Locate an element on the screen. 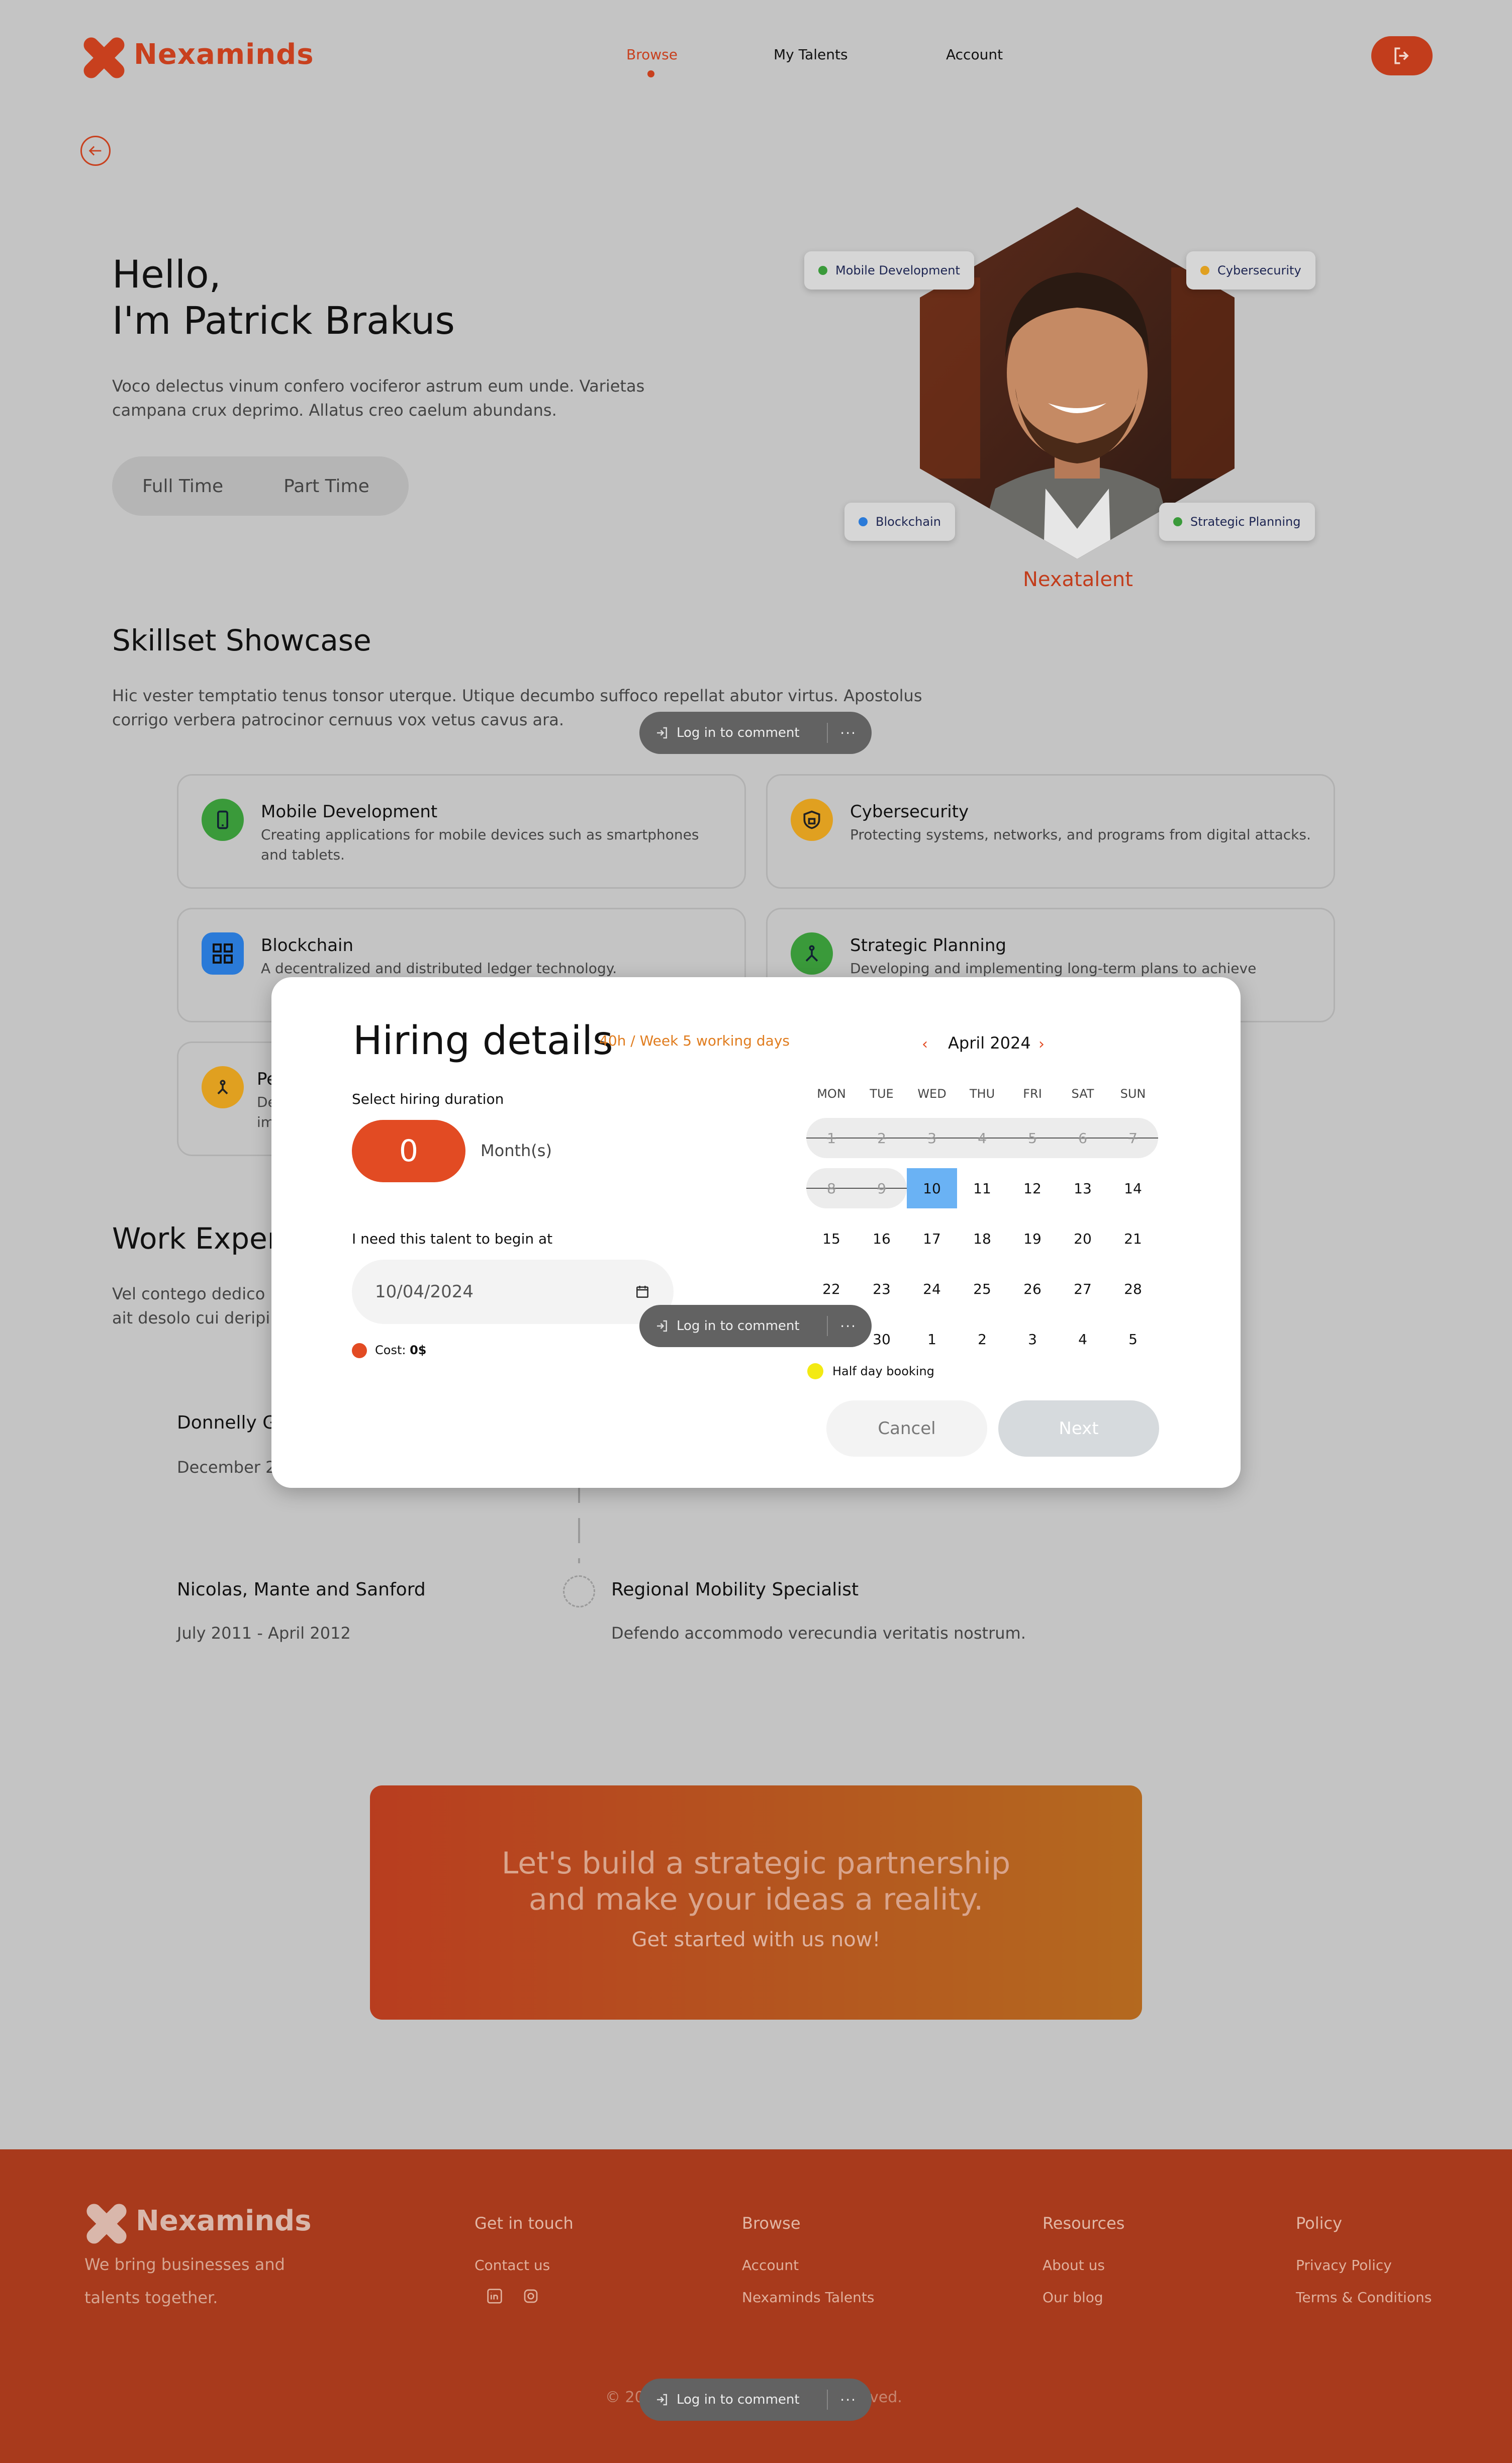 Image resolution: width=1512 pixels, height=2463 pixels. hero-title-line1: Hello, is located at coordinates (166, 274).